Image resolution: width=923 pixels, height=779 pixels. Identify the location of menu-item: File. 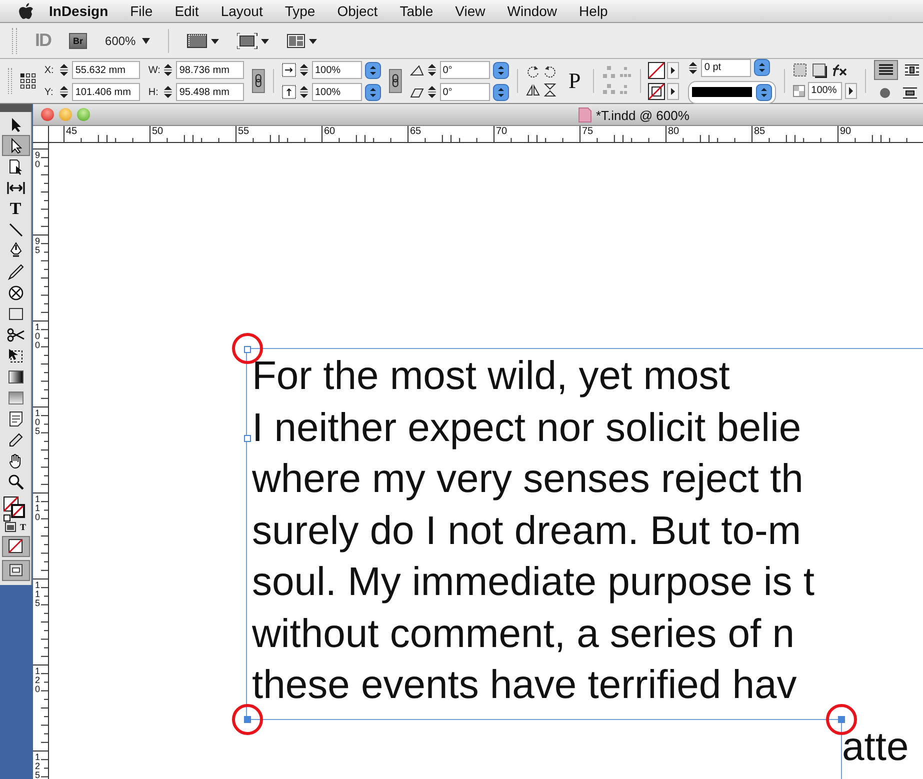
(141, 11).